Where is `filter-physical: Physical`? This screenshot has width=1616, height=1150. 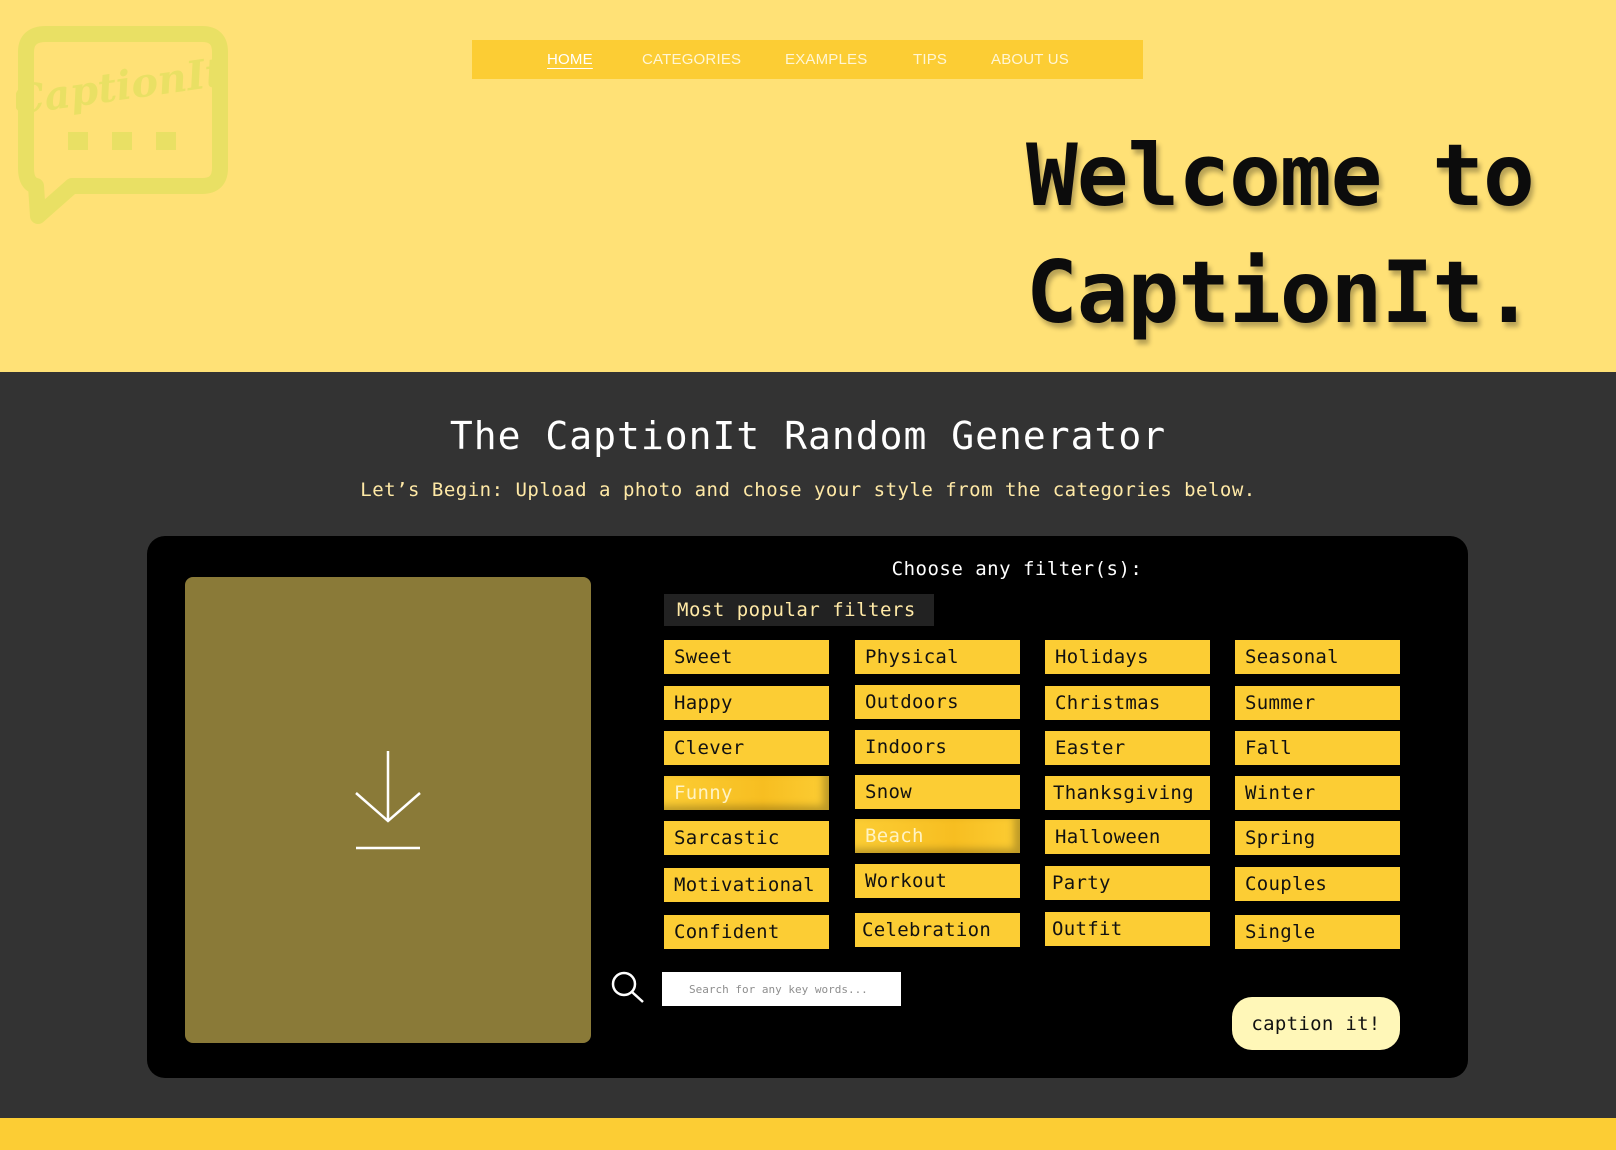
filter-physical: Physical is located at coordinates (937, 657).